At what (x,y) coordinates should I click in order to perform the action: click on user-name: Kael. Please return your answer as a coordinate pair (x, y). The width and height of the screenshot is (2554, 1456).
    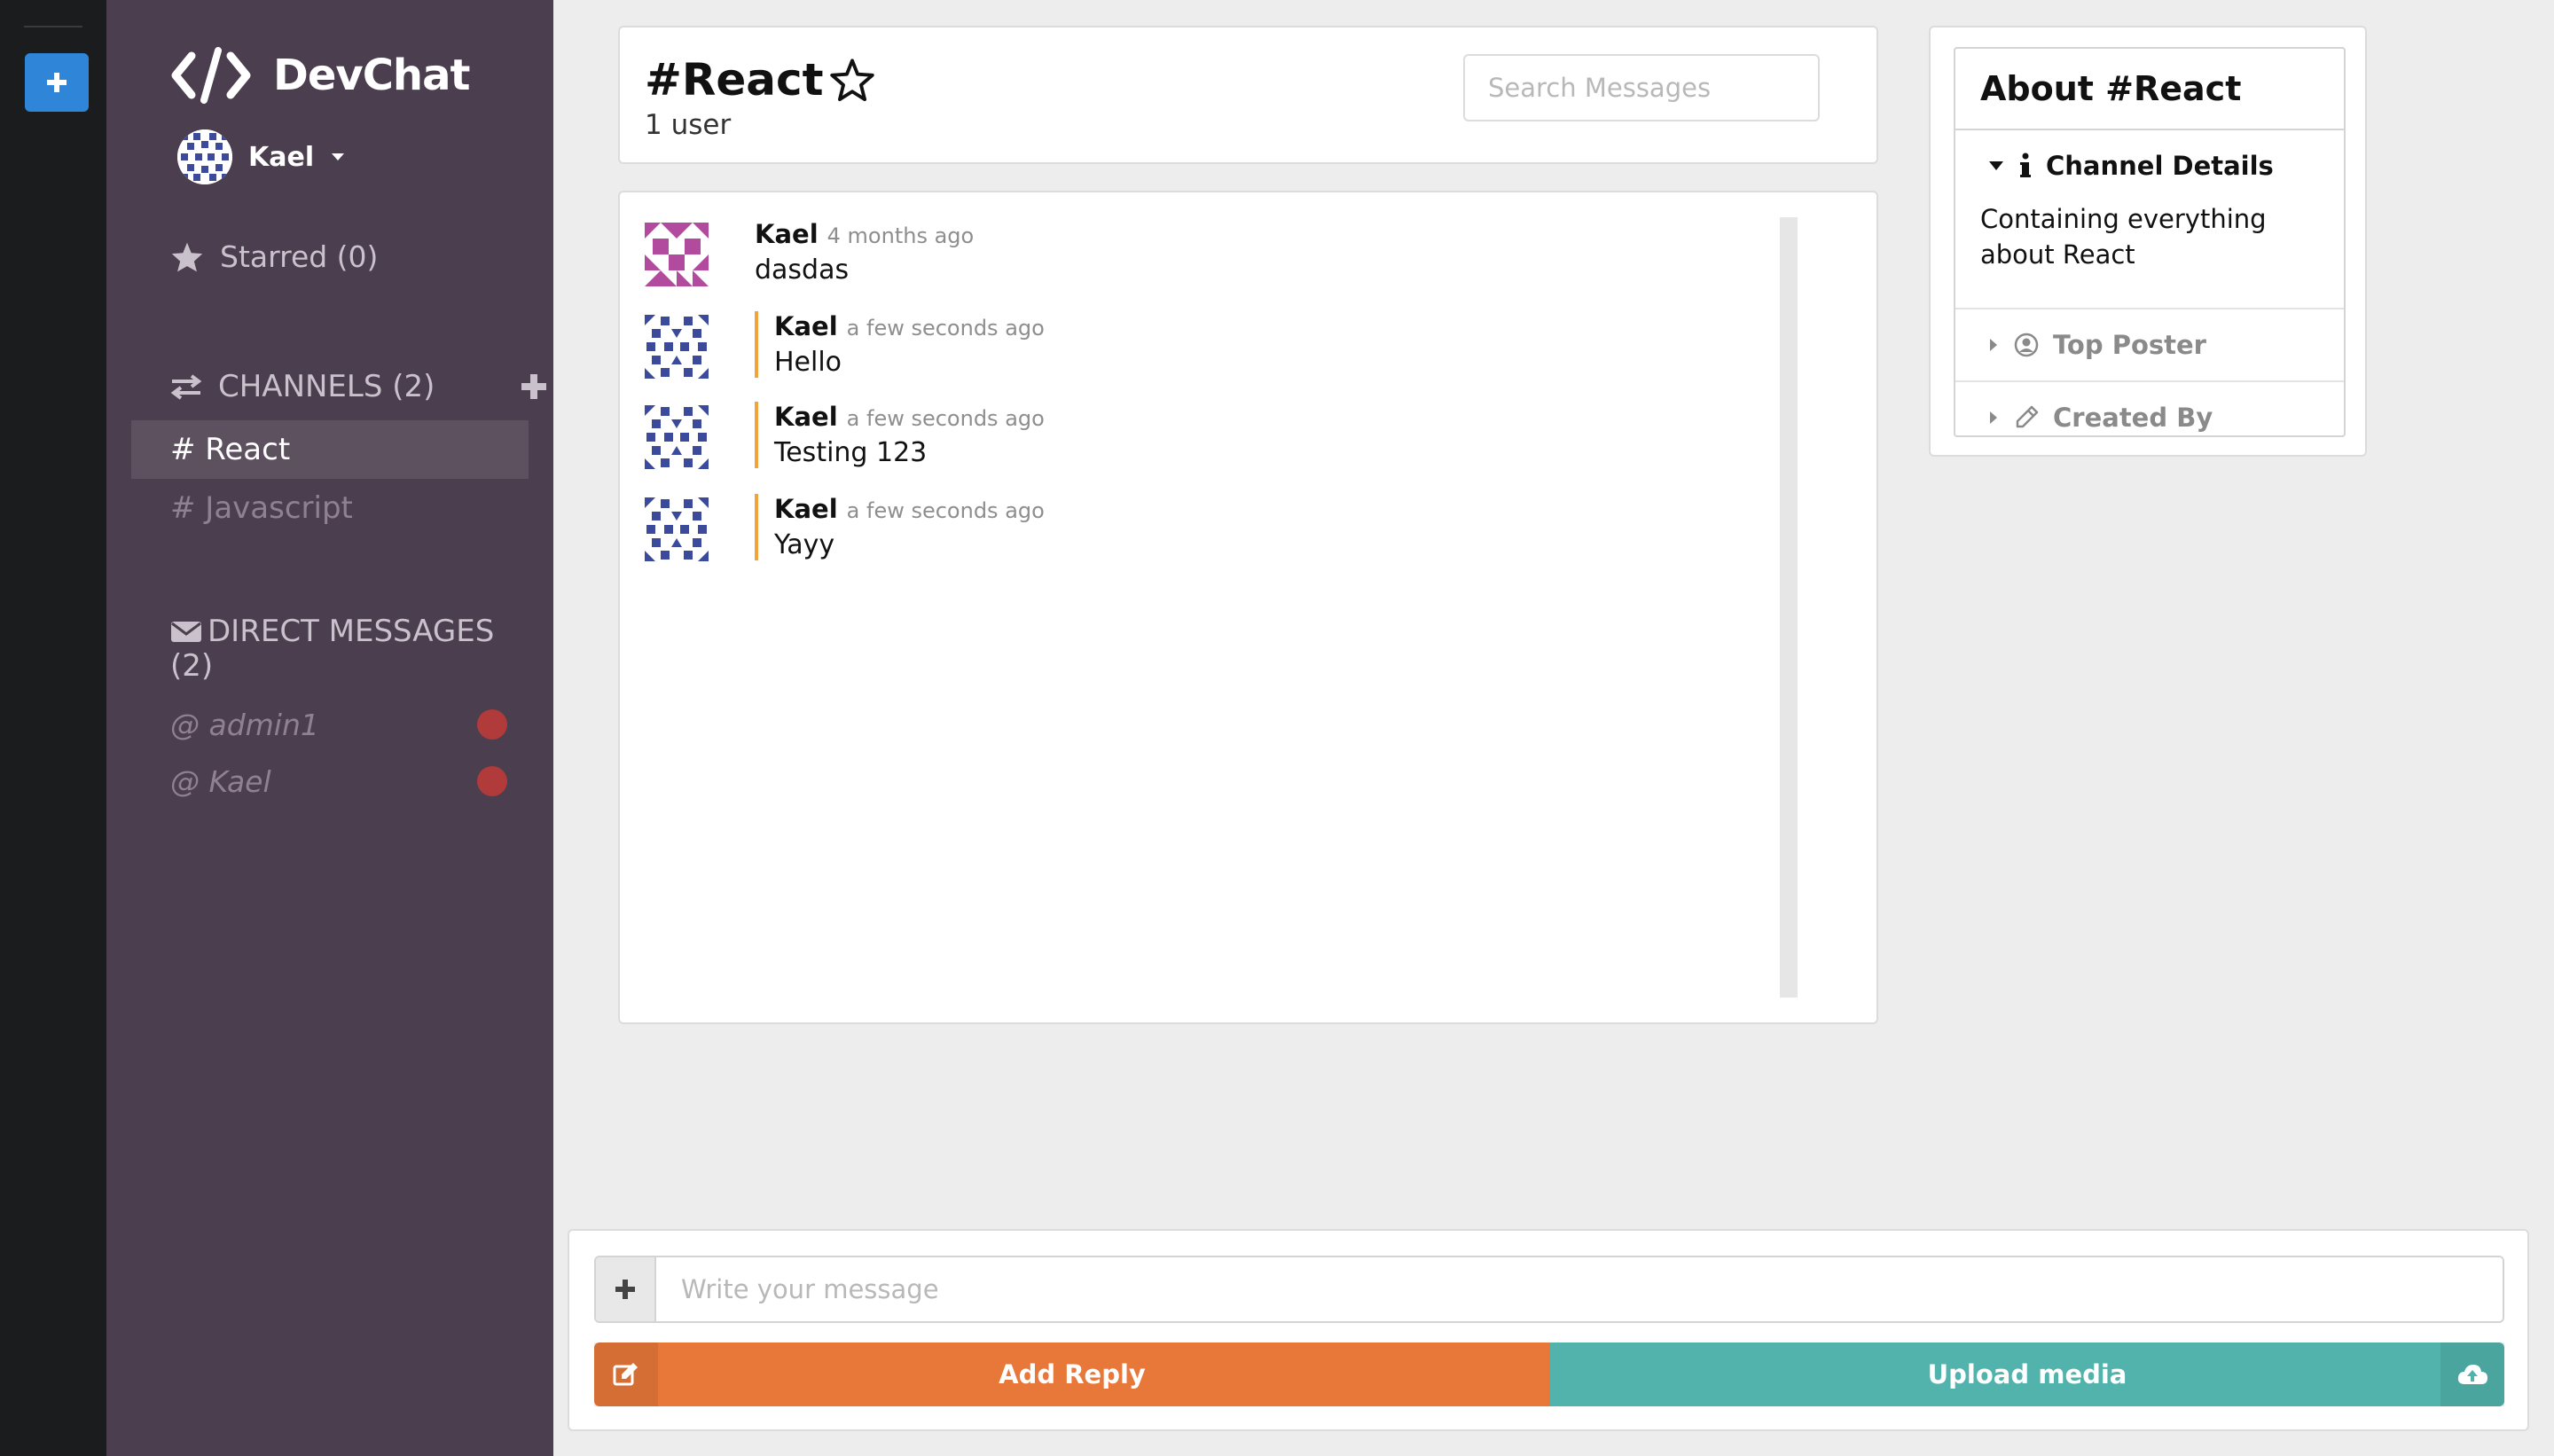
    Looking at the image, I should click on (281, 157).